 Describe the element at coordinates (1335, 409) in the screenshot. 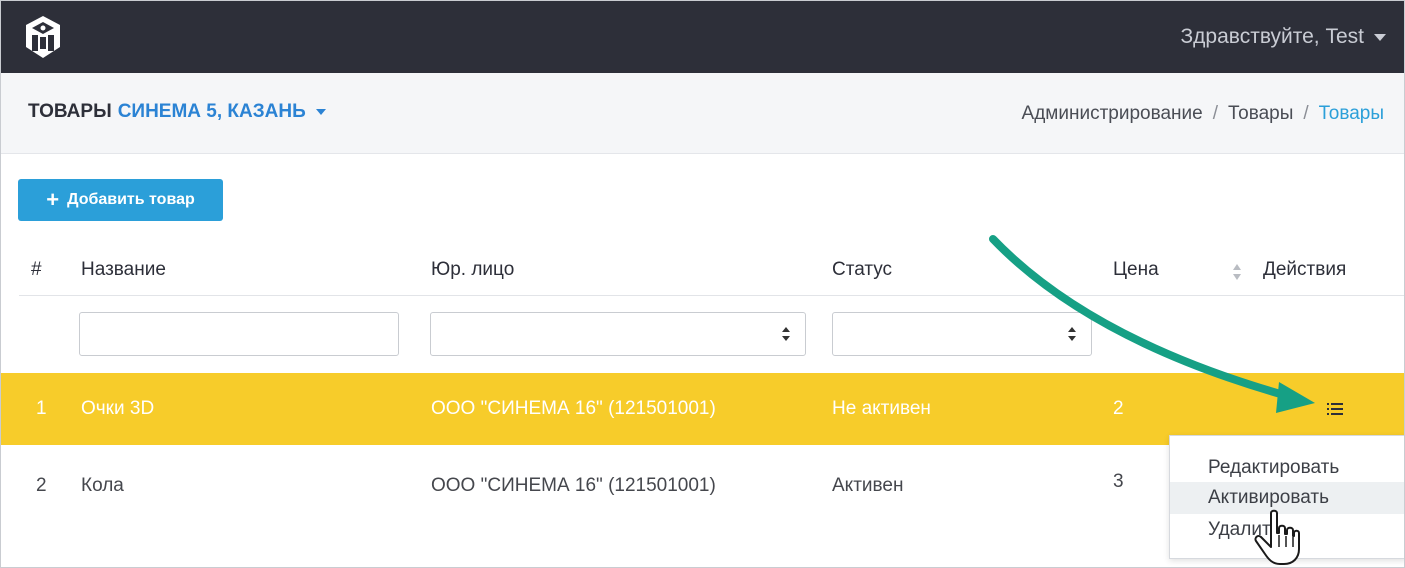

I see `actions-menu-icon` at that location.